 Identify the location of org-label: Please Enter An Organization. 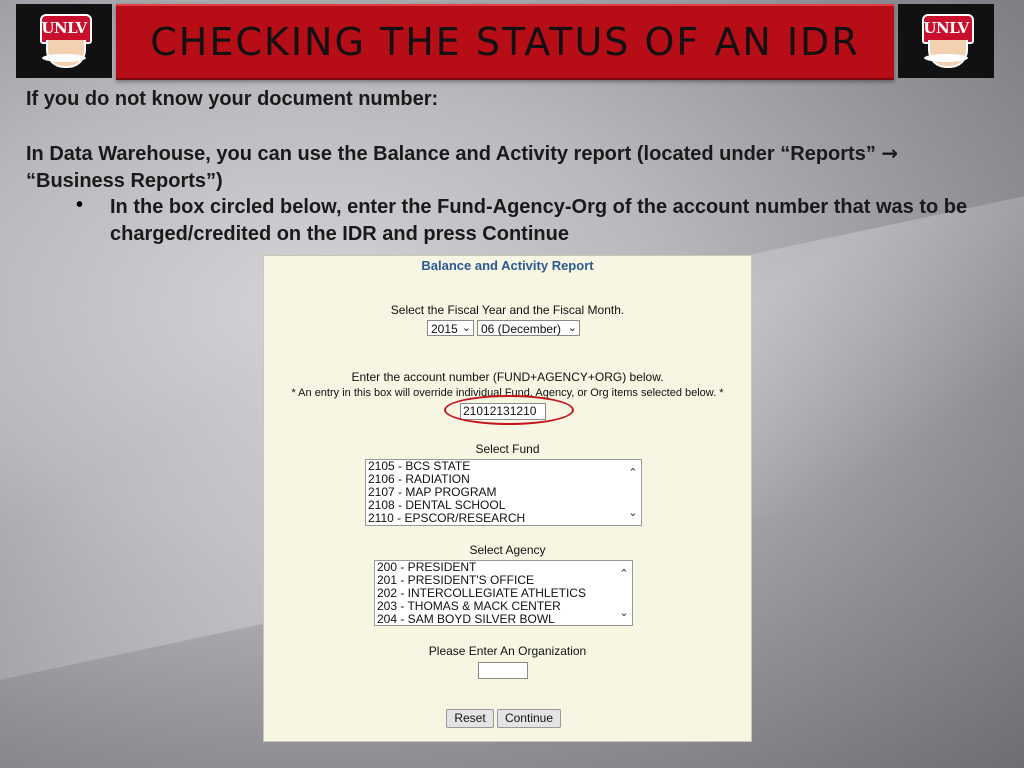
(507, 651).